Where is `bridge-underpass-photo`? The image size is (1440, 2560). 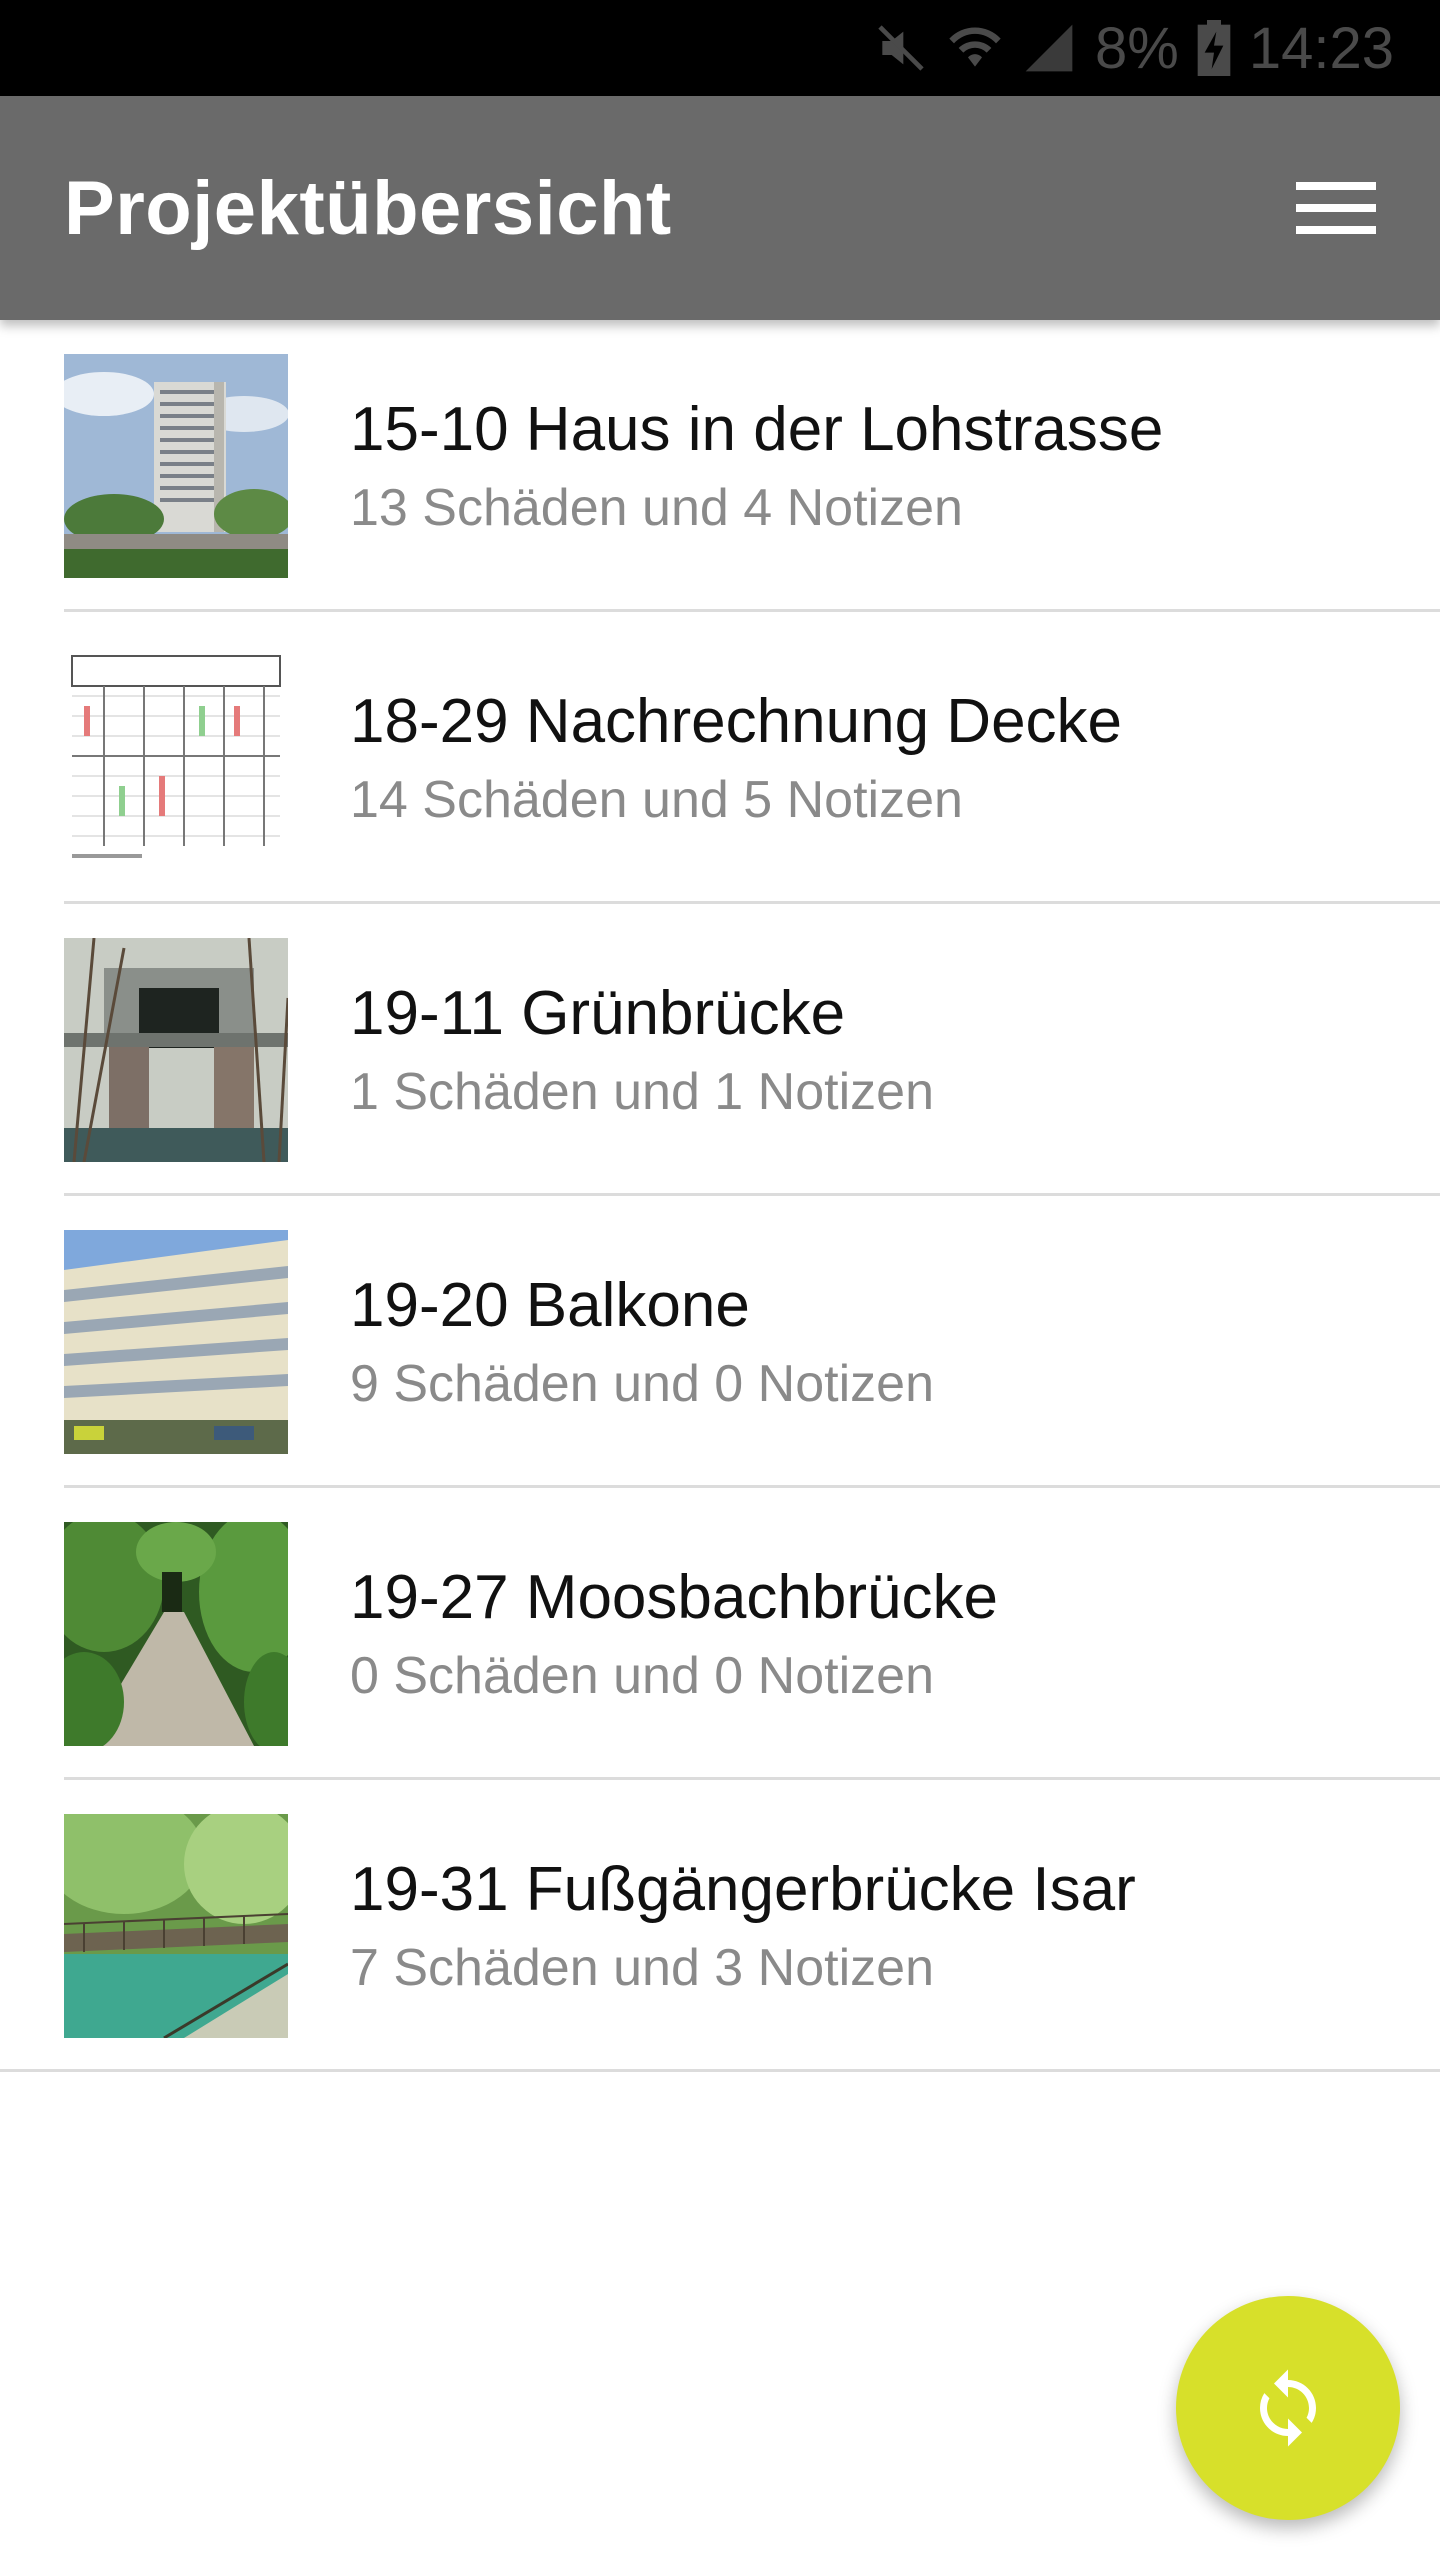
bridge-underpass-photo is located at coordinates (176, 1050).